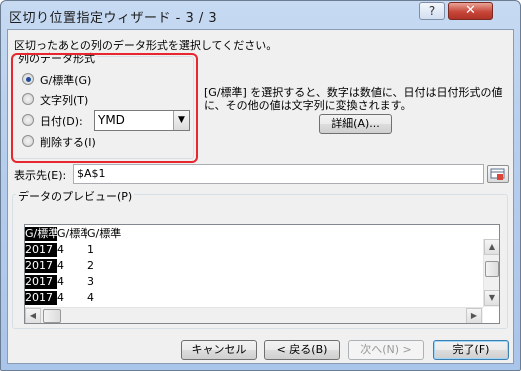 This screenshot has height=371, width=521. What do you see at coordinates (90, 249) in the screenshot?
I see `preview-cell-r1c3: 1` at bounding box center [90, 249].